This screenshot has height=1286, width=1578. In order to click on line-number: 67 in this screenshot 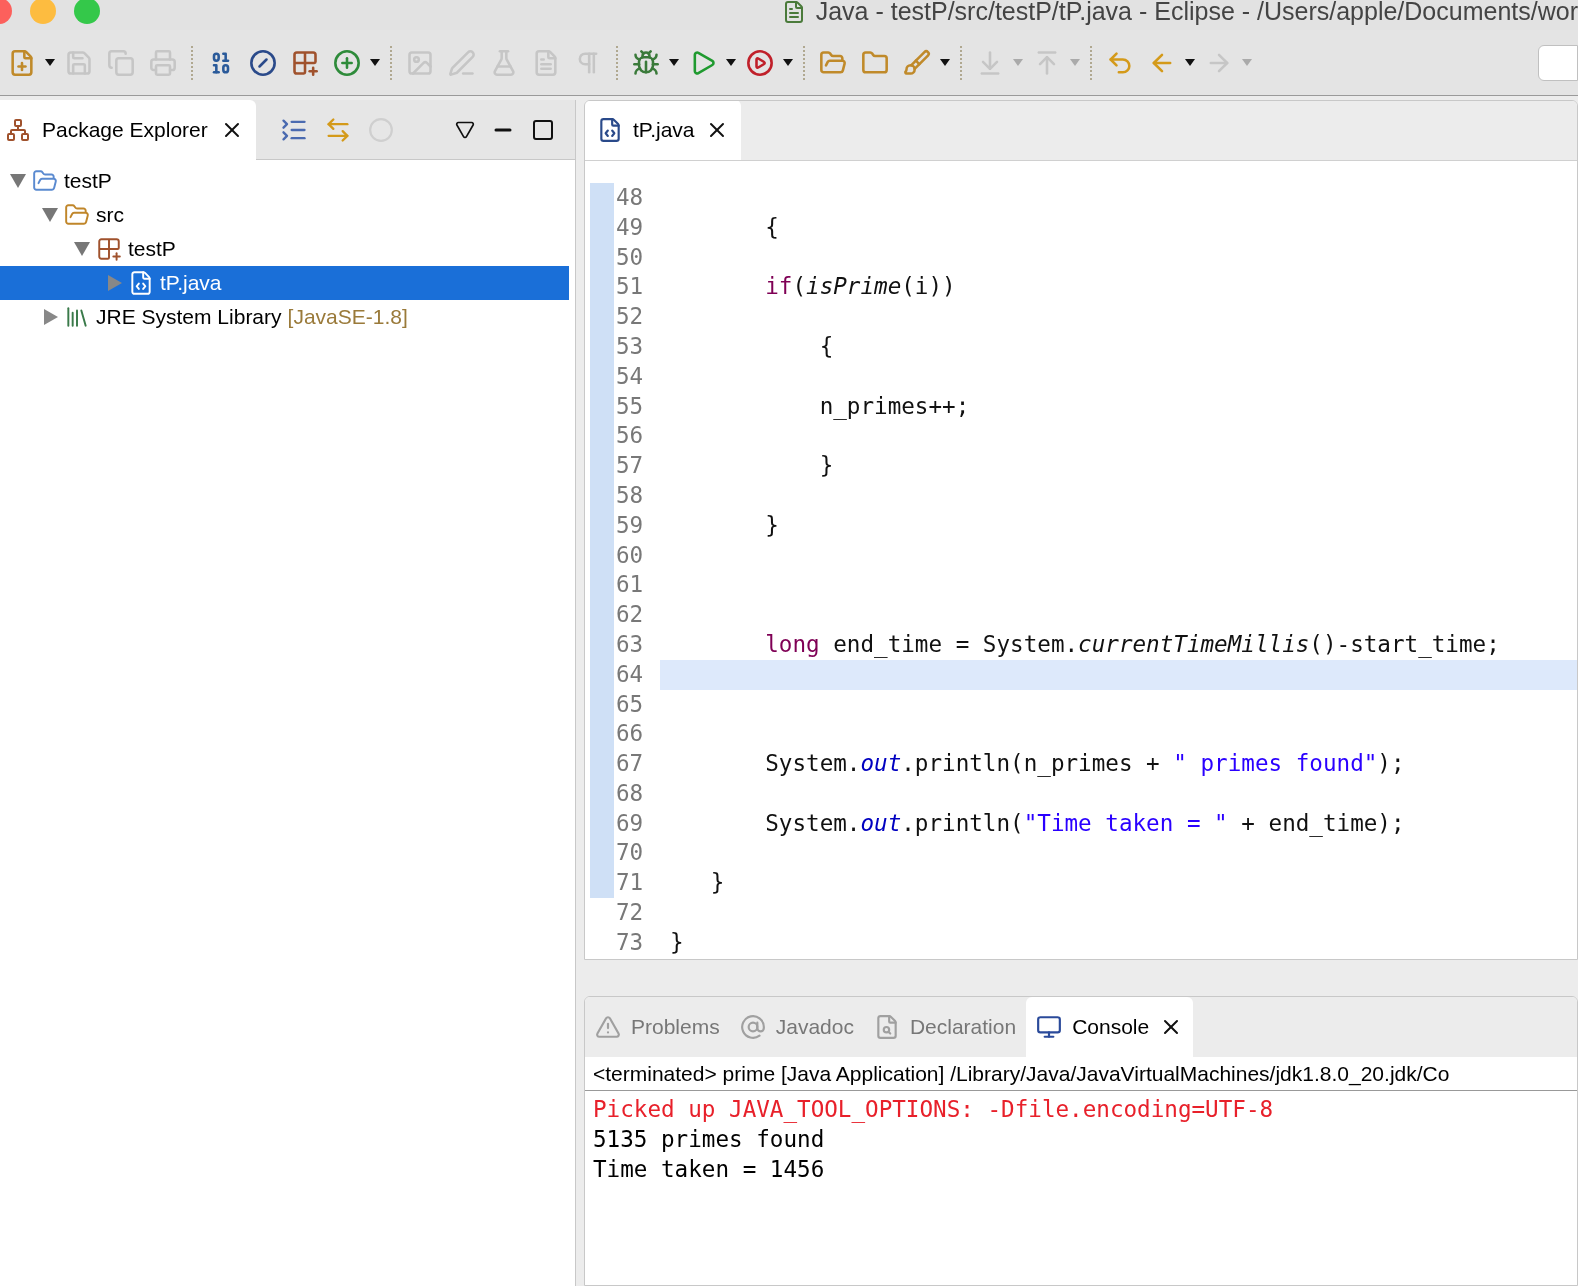, I will do `click(630, 764)`.